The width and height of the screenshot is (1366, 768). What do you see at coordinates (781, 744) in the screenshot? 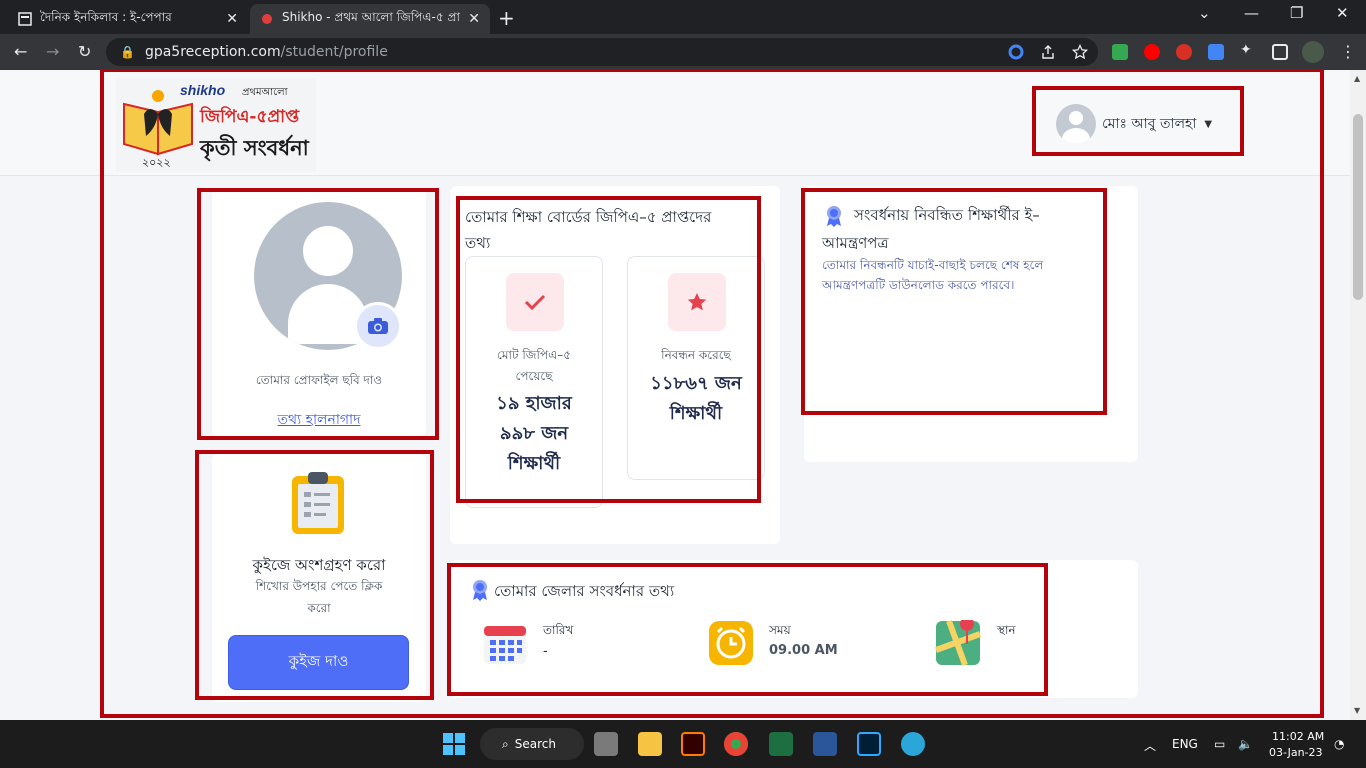
I see `excel-icon` at bounding box center [781, 744].